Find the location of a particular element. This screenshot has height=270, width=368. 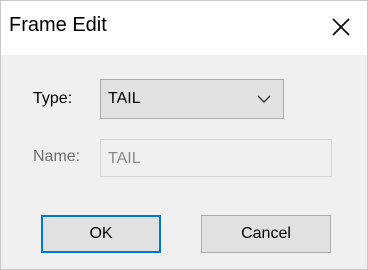

close-icon is located at coordinates (341, 27).